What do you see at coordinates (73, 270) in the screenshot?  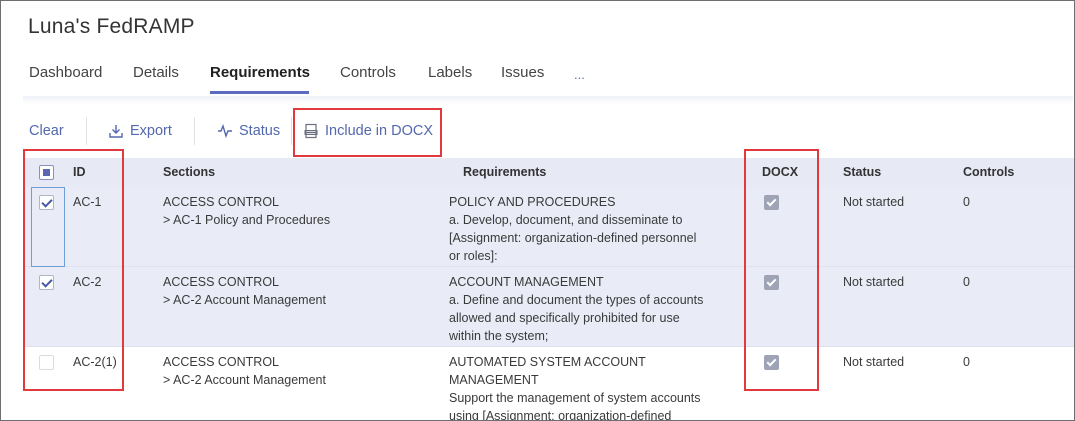 I see `annotation-box-select-column` at bounding box center [73, 270].